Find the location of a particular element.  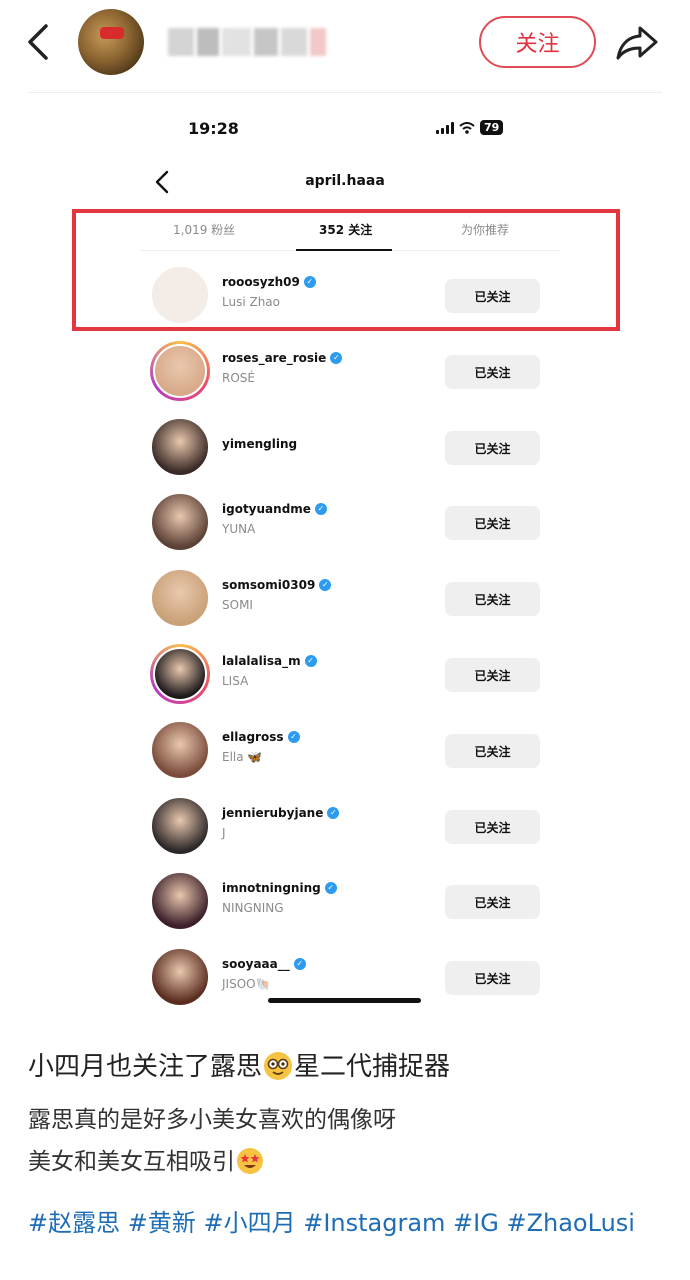

username: sooyaaa__ is located at coordinates (256, 964).